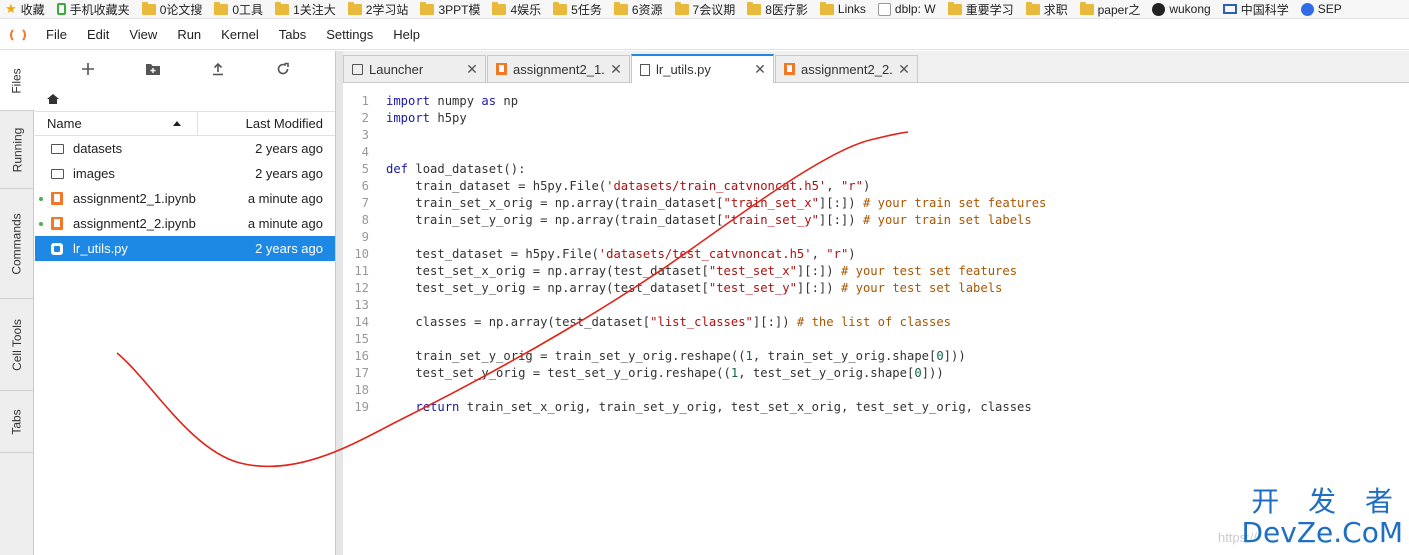 The width and height of the screenshot is (1409, 555). What do you see at coordinates (876, 169) in the screenshot?
I see `code-line: 5 def load_dataset():` at bounding box center [876, 169].